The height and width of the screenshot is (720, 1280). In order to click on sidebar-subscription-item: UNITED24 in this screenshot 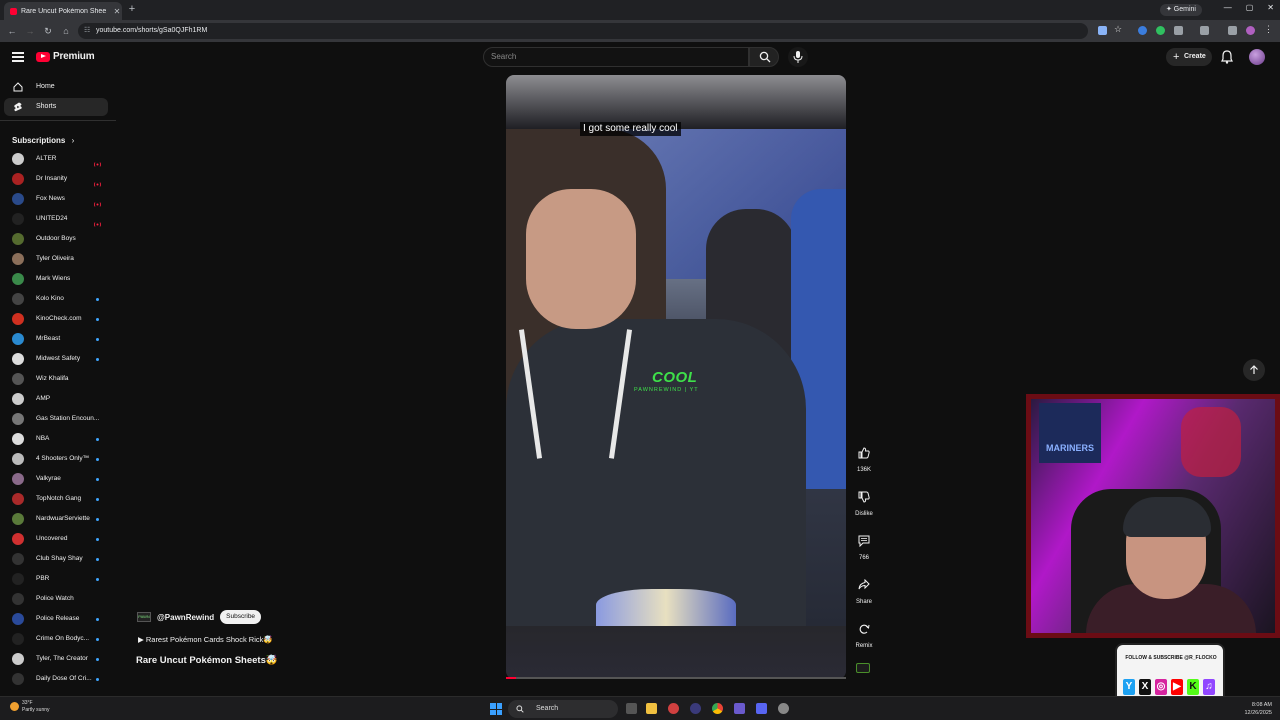, I will do `click(58, 219)`.